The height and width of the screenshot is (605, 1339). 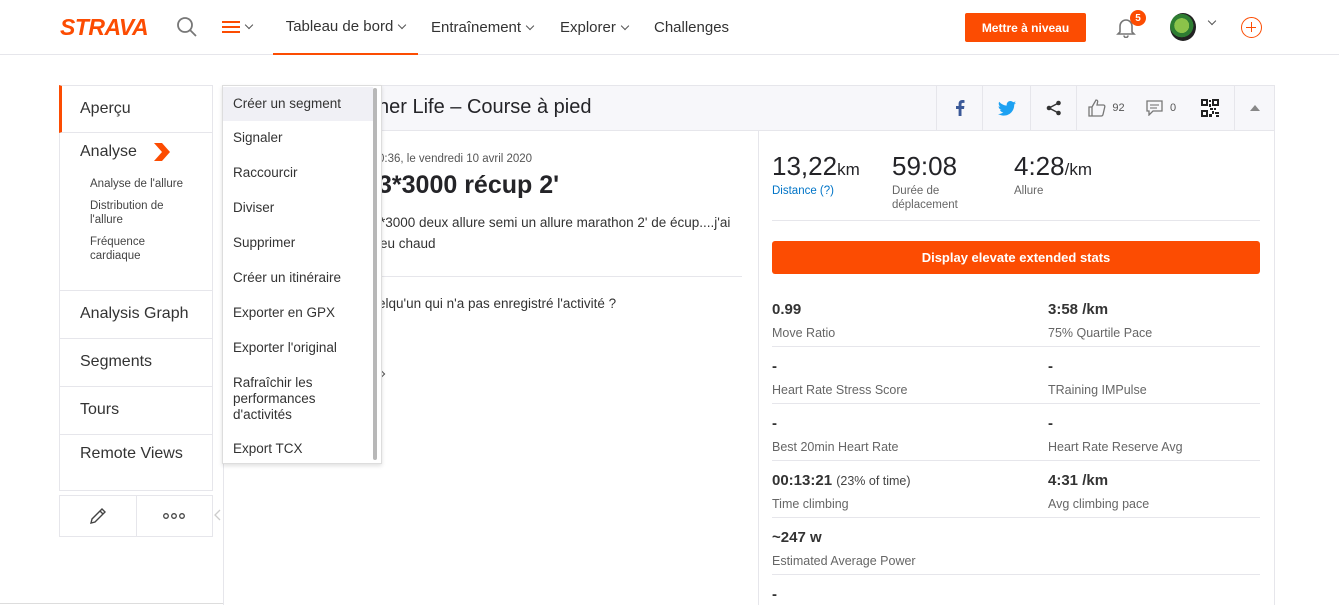 I want to click on menu-item-create-segment: Créer un segment, so click(x=298, y=104).